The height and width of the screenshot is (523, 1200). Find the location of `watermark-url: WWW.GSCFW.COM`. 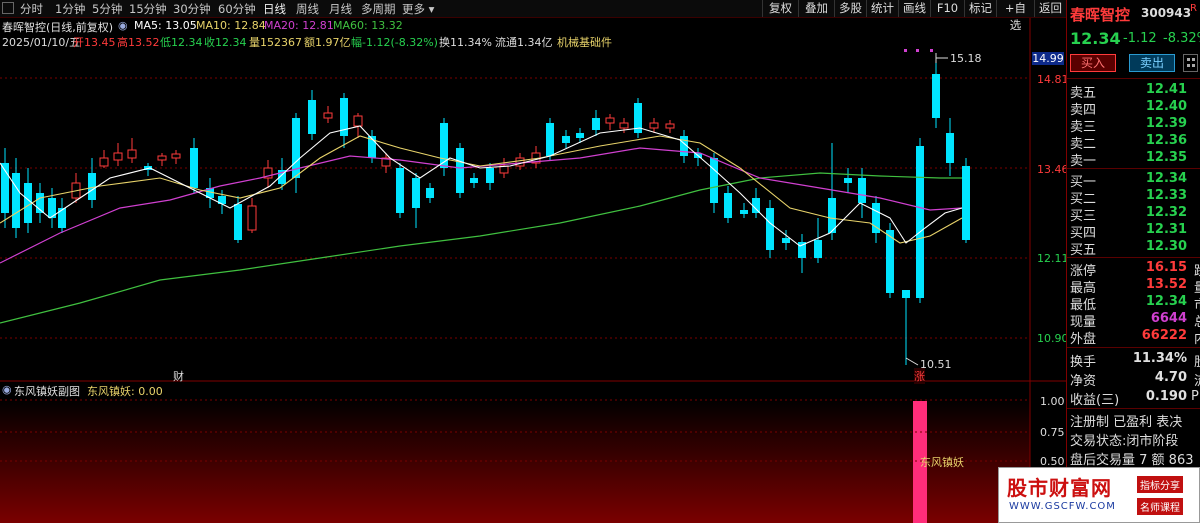

watermark-url: WWW.GSCFW.COM is located at coordinates (1062, 506).